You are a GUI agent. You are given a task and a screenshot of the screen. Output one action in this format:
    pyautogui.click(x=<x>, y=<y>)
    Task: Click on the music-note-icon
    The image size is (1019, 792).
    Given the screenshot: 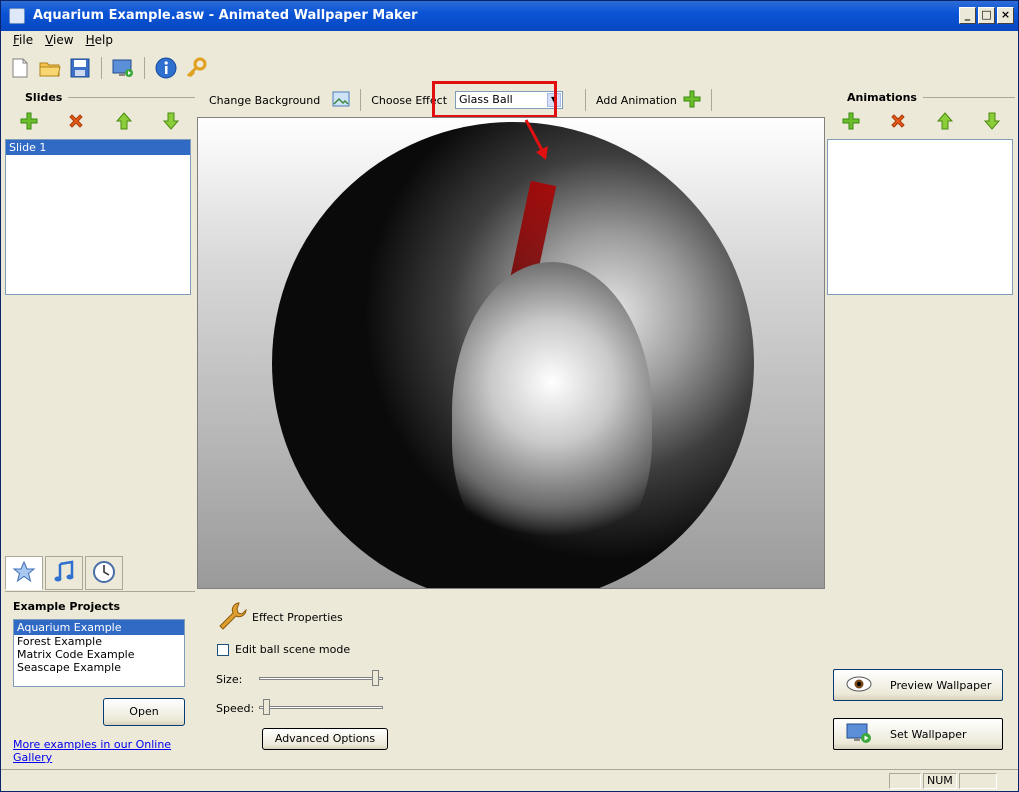 What is the action you would take?
    pyautogui.click(x=64, y=573)
    